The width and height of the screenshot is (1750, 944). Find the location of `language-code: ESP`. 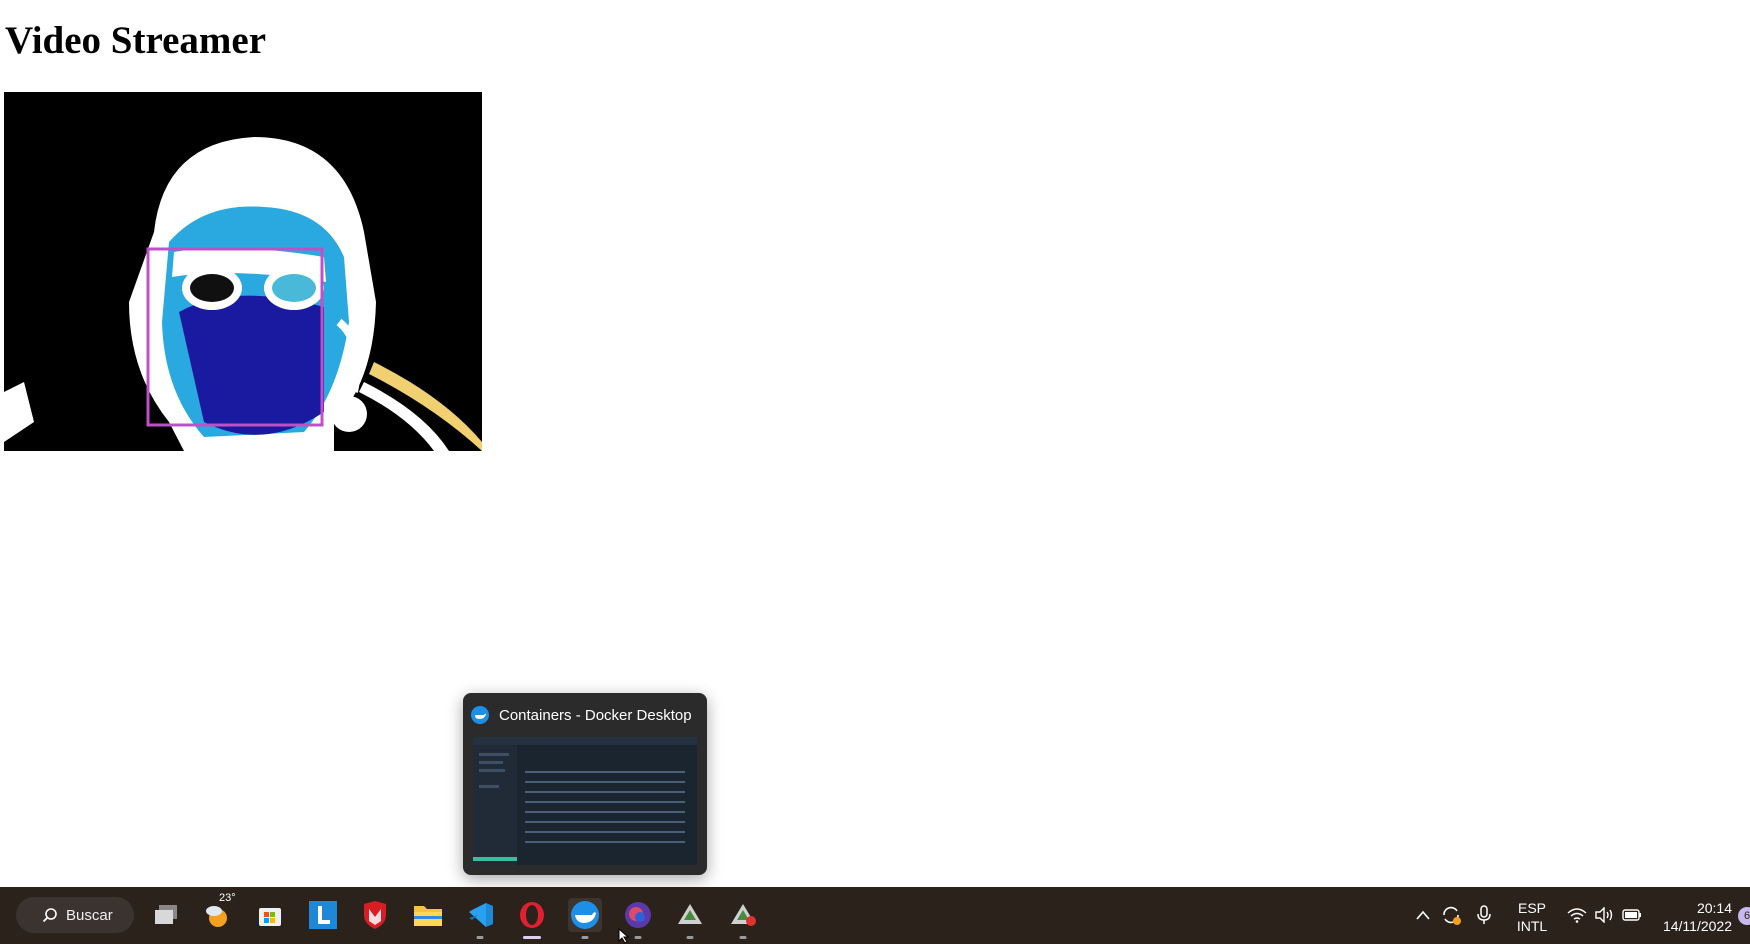

language-code: ESP is located at coordinates (1531, 908).